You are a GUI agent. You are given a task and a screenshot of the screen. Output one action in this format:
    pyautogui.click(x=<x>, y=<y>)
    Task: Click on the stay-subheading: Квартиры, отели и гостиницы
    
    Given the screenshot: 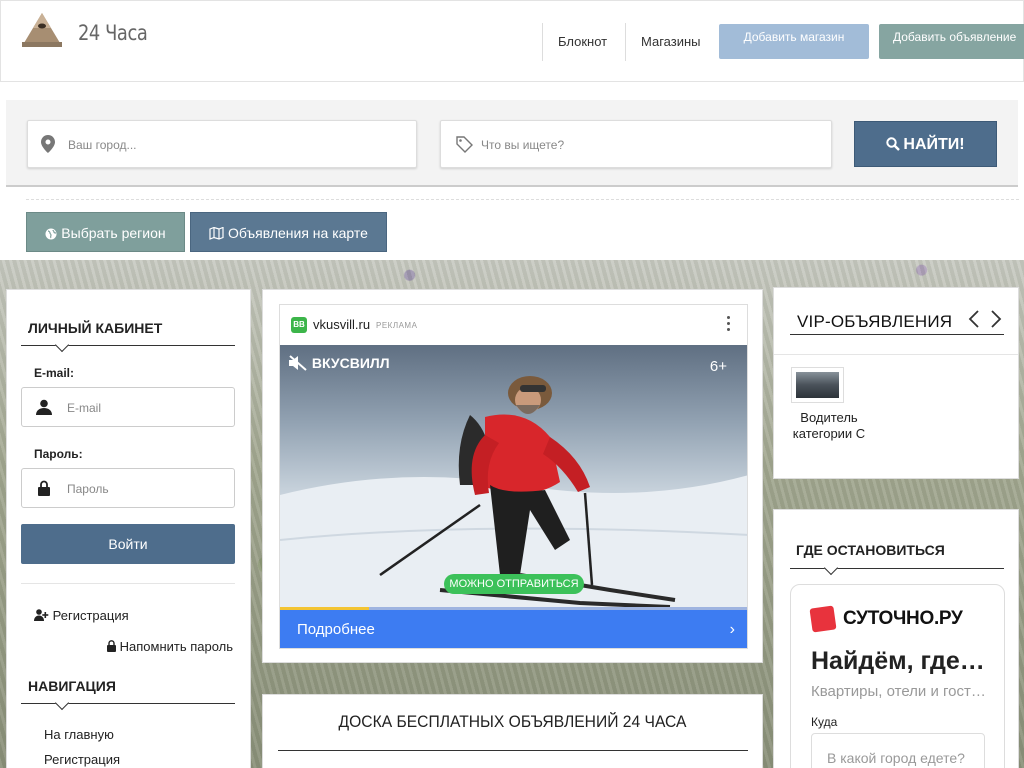 What is the action you would take?
    pyautogui.click(x=899, y=691)
    